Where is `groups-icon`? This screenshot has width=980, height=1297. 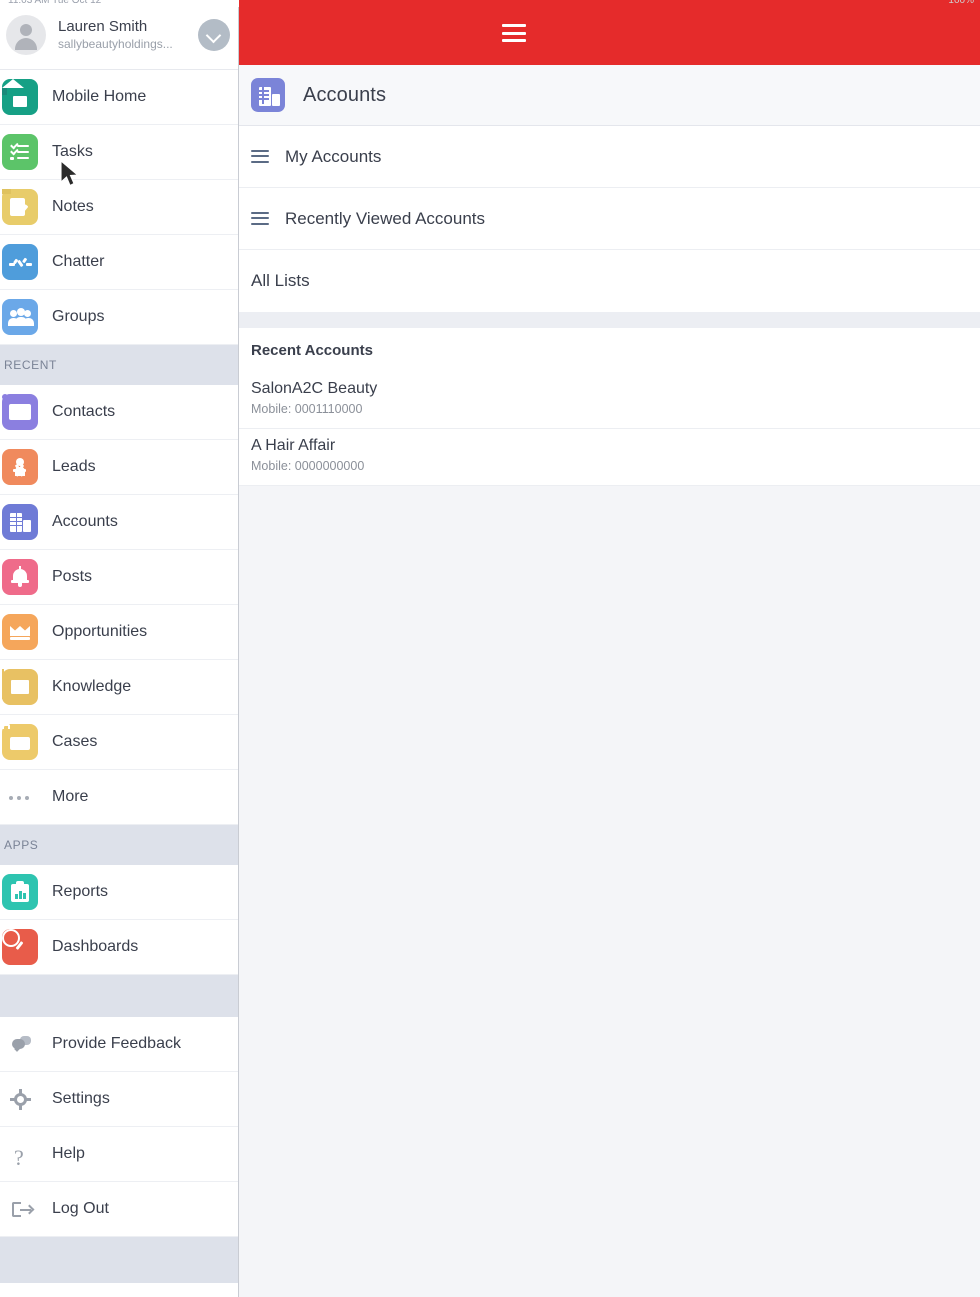 groups-icon is located at coordinates (20, 317).